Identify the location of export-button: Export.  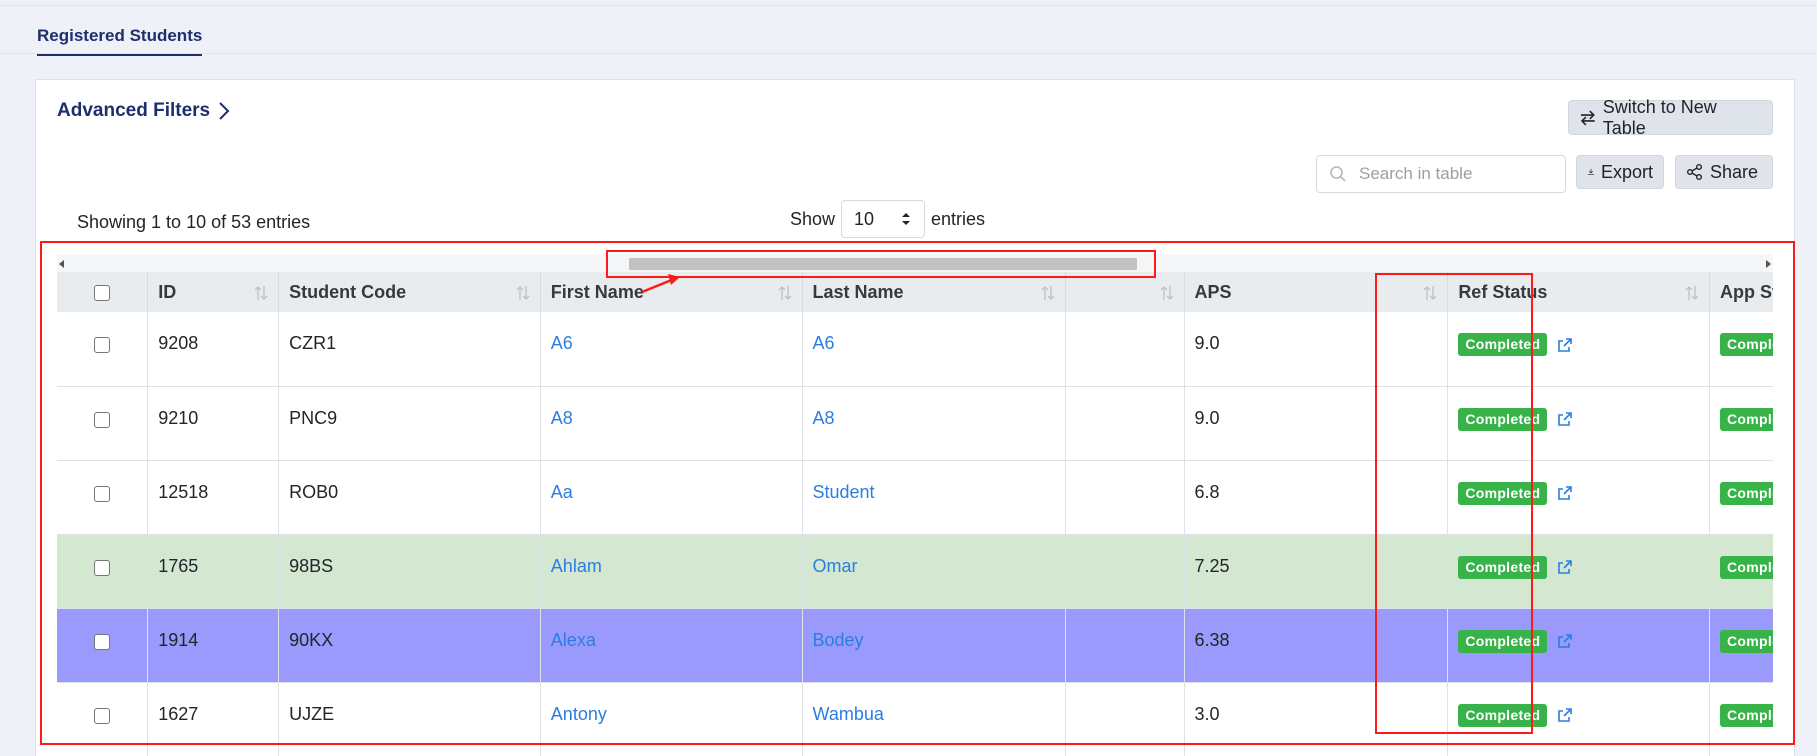
(1620, 172).